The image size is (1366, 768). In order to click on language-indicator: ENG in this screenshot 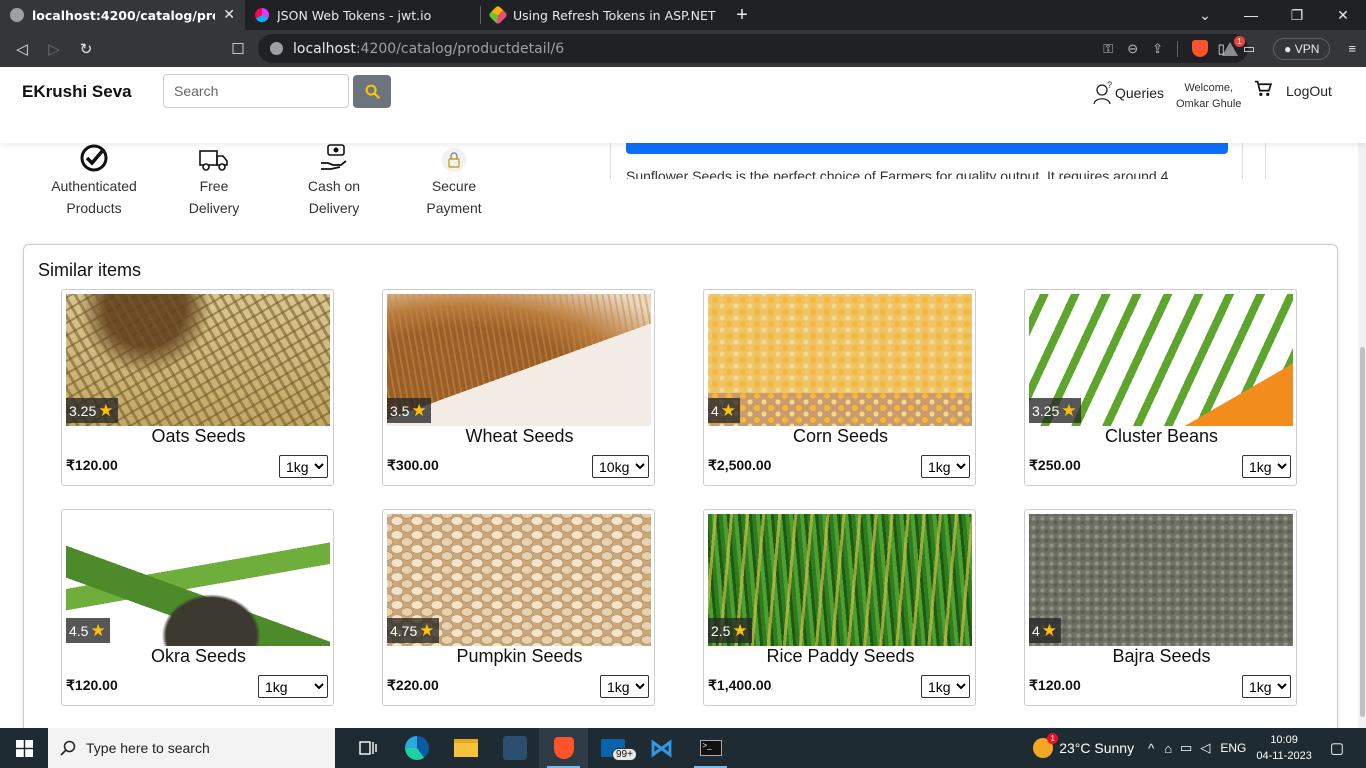, I will do `click(1233, 748)`.